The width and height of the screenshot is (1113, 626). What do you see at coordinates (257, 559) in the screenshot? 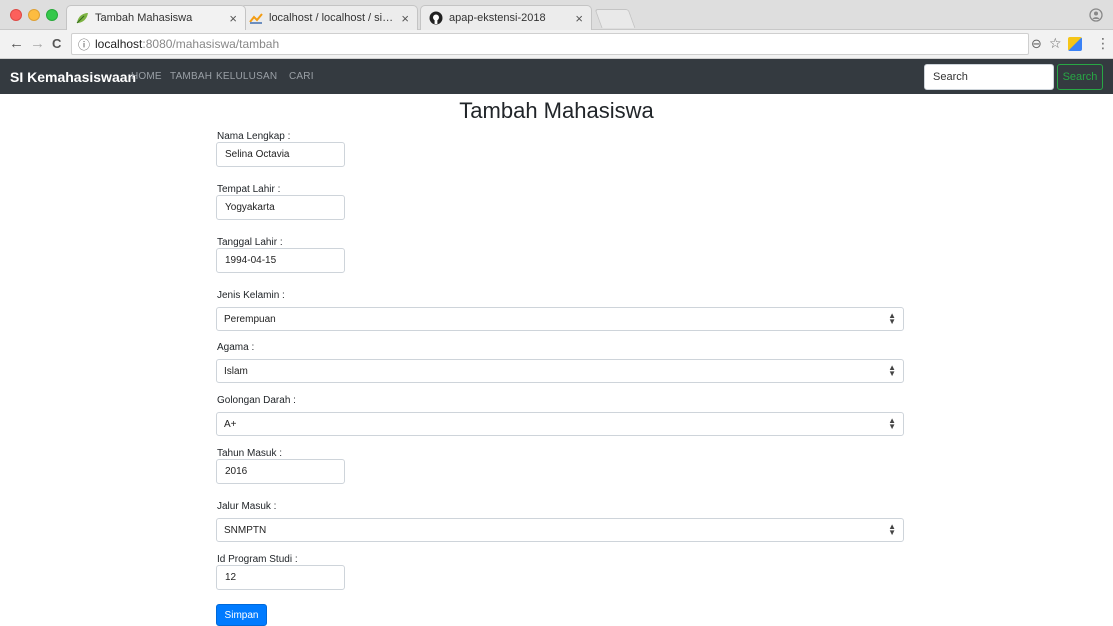
I see `id-program-studi-label: Id Program Studi :` at bounding box center [257, 559].